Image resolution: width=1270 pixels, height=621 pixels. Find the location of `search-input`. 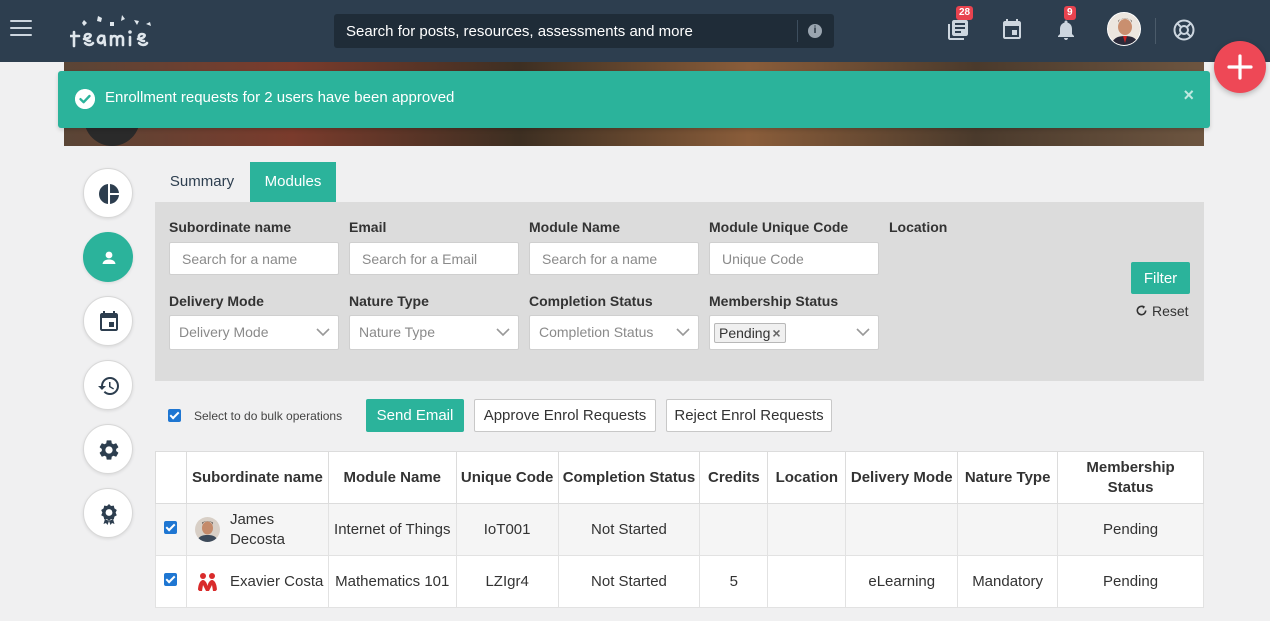

search-input is located at coordinates (564, 31).